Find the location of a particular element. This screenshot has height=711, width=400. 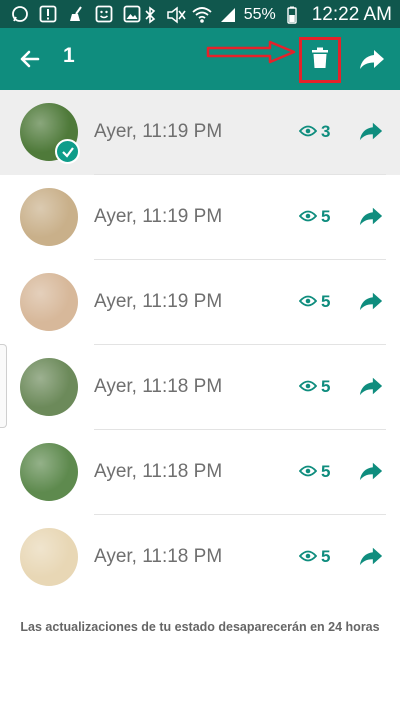

selection-app-bar: 1 is located at coordinates (200, 59).